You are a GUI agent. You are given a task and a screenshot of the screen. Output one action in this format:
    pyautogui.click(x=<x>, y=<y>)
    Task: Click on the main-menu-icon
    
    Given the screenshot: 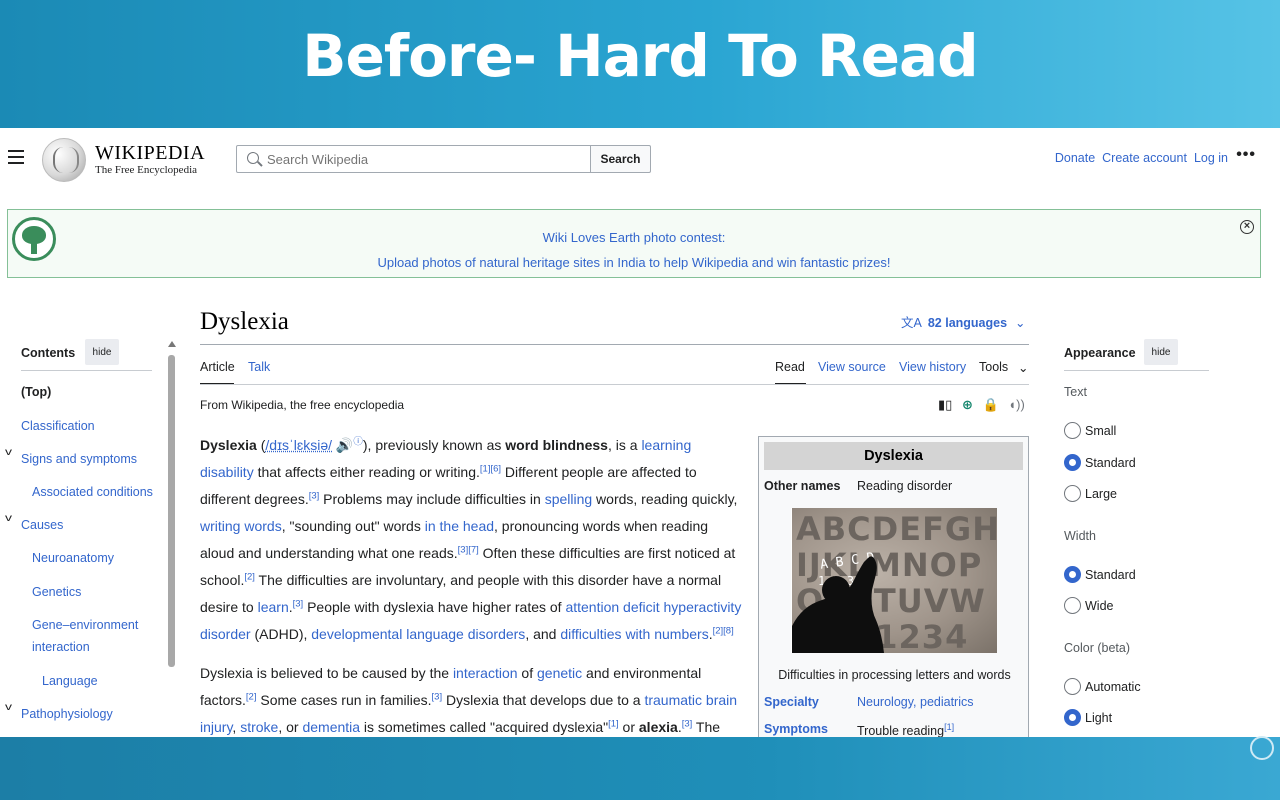 What is the action you would take?
    pyautogui.click(x=16, y=159)
    